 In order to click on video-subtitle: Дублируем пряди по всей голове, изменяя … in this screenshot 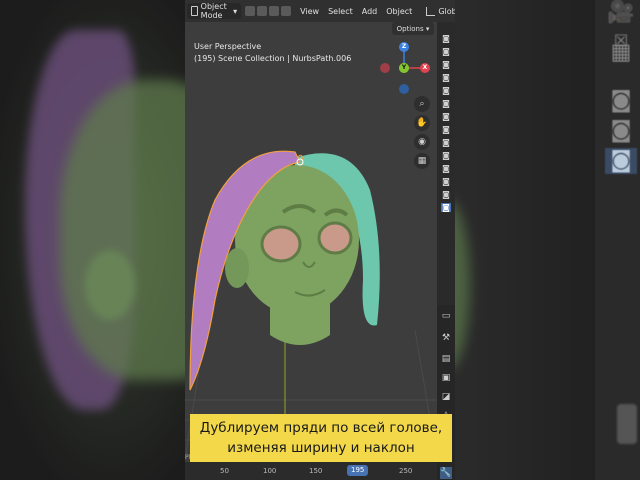, I will do `click(321, 438)`.